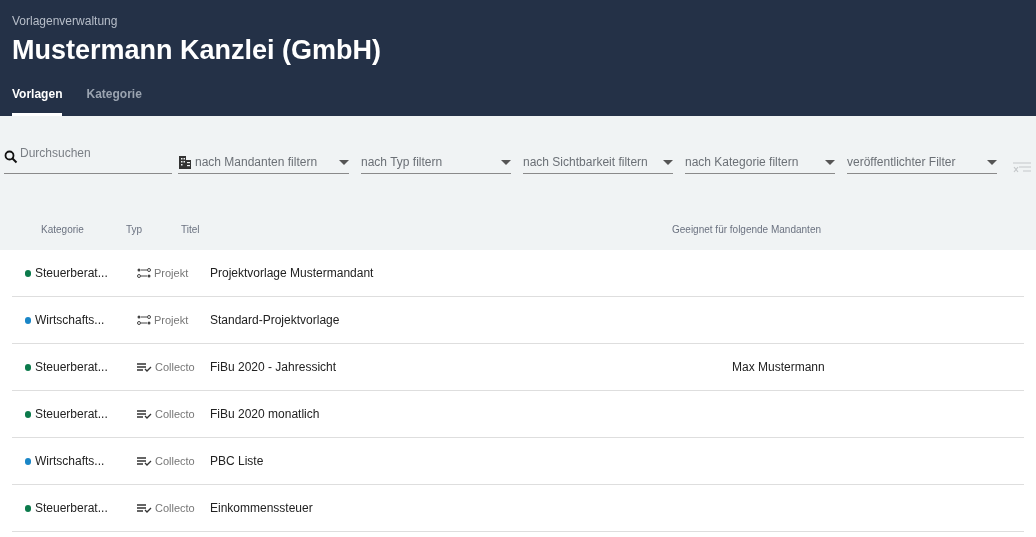  What do you see at coordinates (598, 162) in the screenshot?
I see `filter-dropdown: nach Sichtbarkeit filtern` at bounding box center [598, 162].